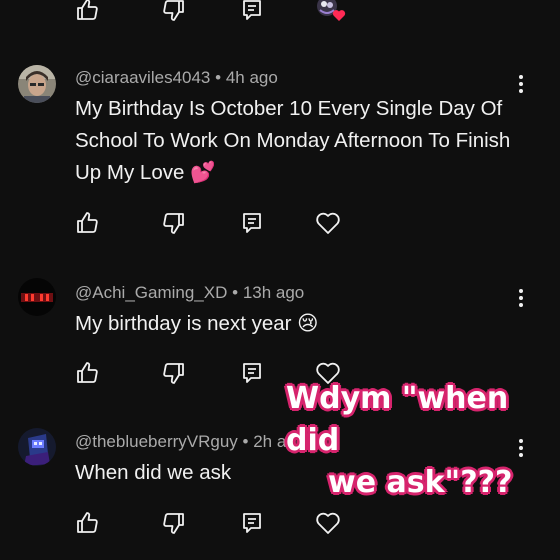 The height and width of the screenshot is (560, 560). What do you see at coordinates (273, 292) in the screenshot?
I see `comment-timestamp: 13h ago` at bounding box center [273, 292].